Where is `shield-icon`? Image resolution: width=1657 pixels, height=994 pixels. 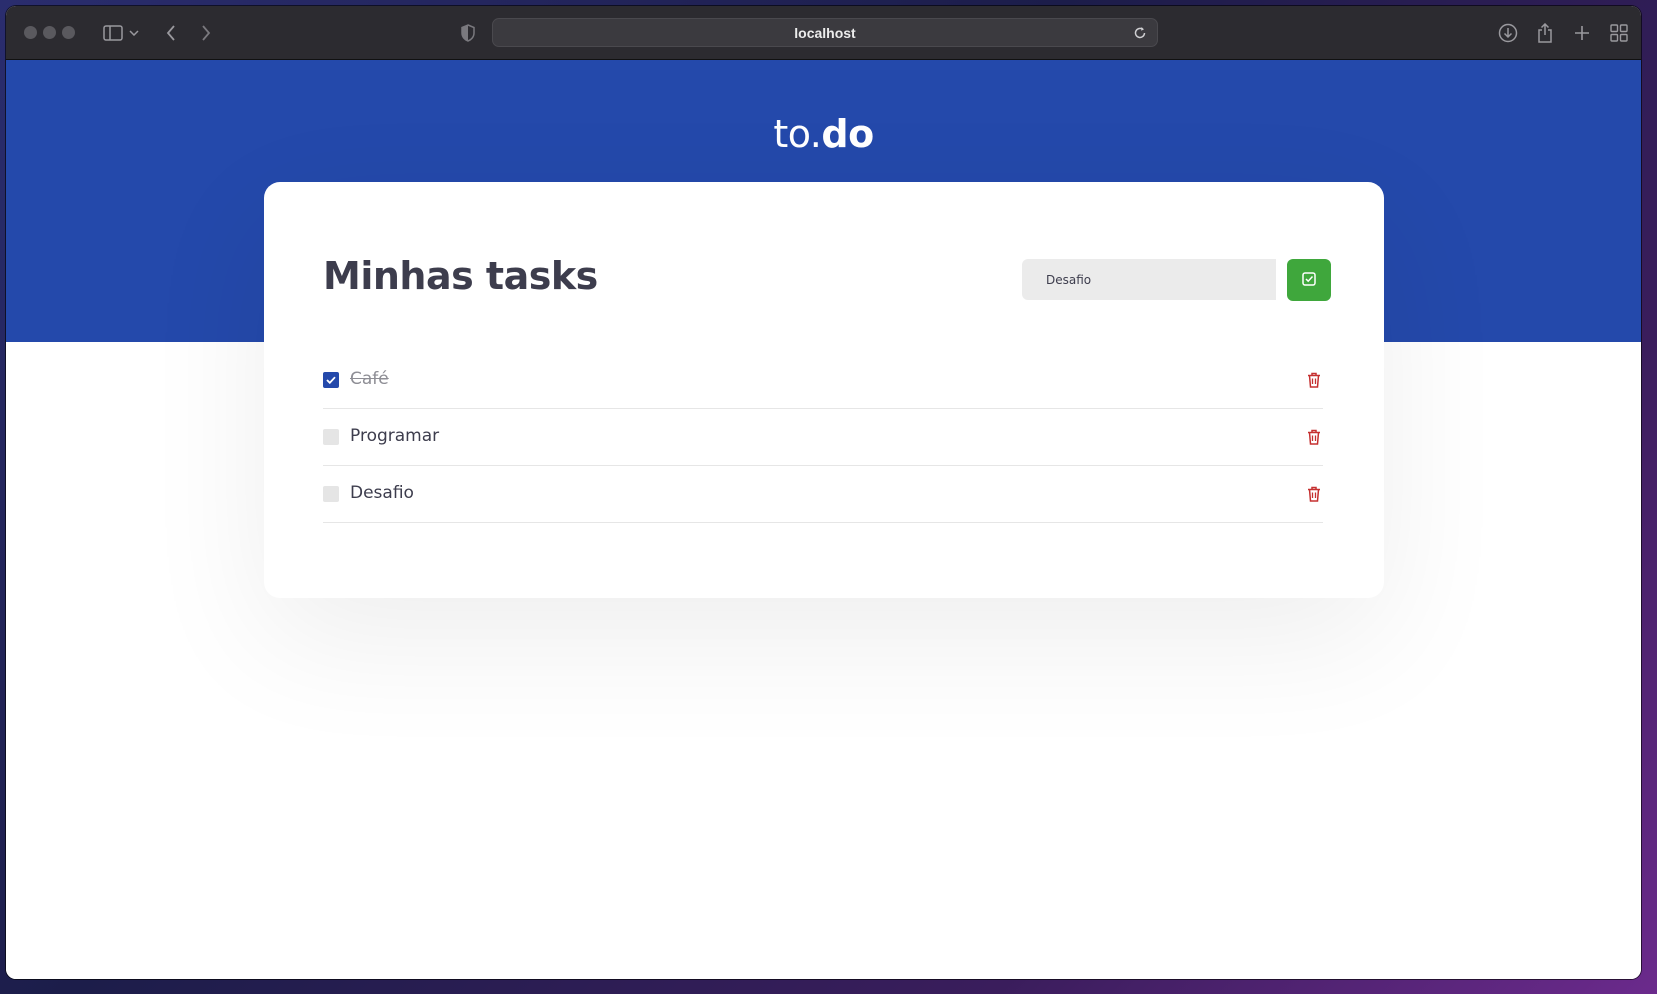
shield-icon is located at coordinates (468, 33).